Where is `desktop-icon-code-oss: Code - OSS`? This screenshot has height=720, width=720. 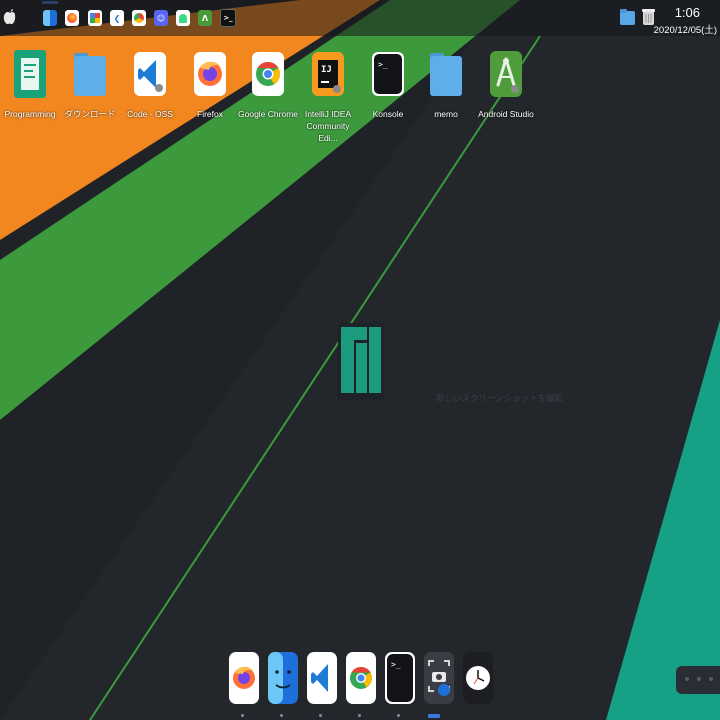 desktop-icon-code-oss: Code - OSS is located at coordinates (150, 84).